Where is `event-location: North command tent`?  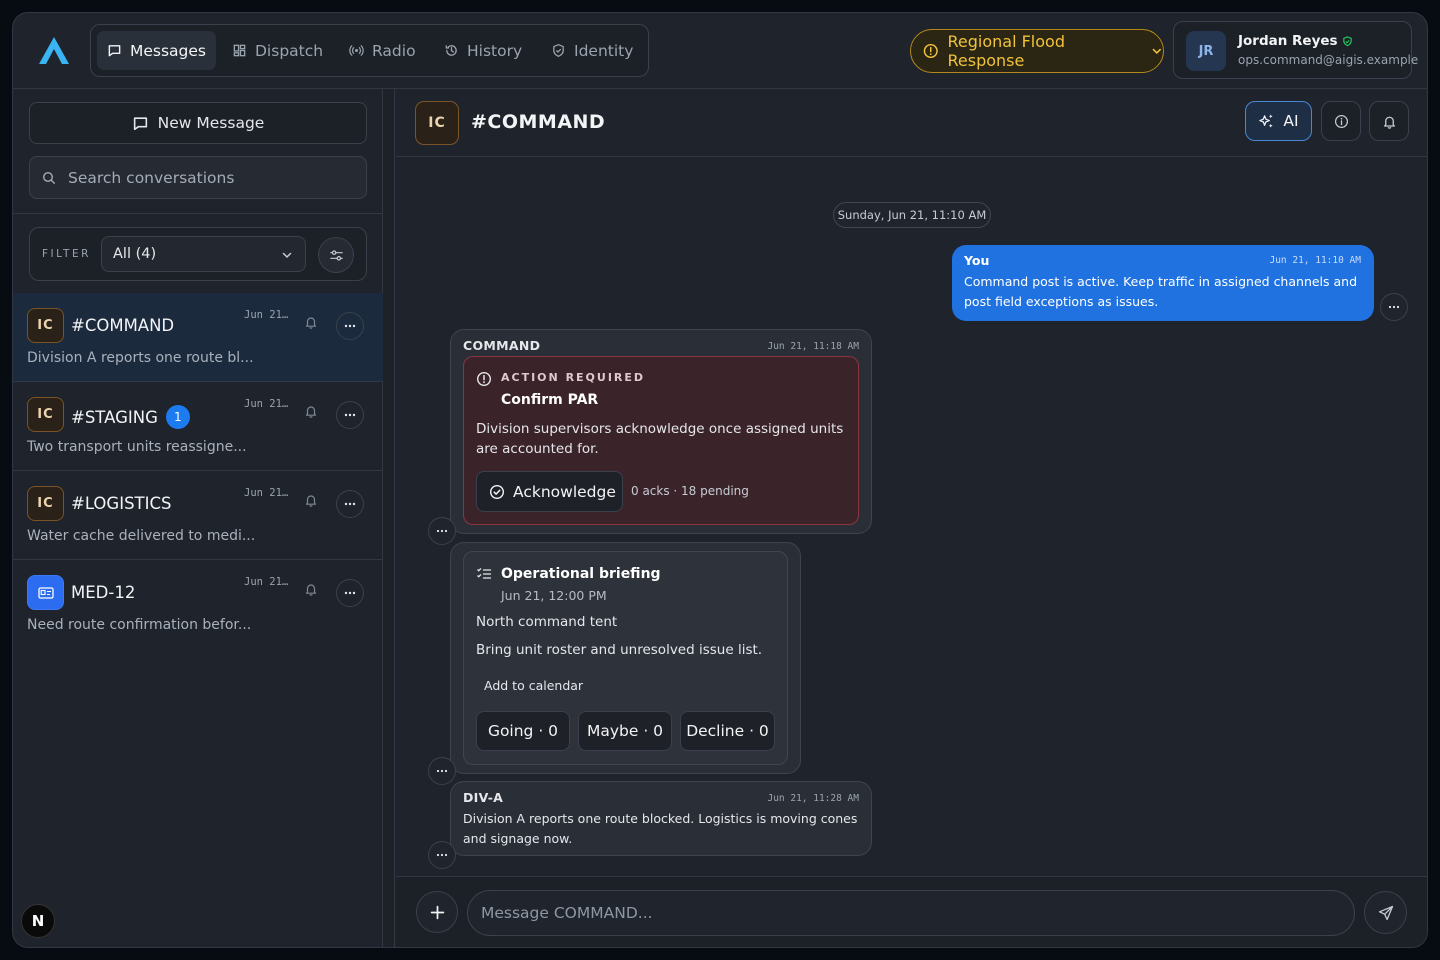 event-location: North command tent is located at coordinates (547, 622).